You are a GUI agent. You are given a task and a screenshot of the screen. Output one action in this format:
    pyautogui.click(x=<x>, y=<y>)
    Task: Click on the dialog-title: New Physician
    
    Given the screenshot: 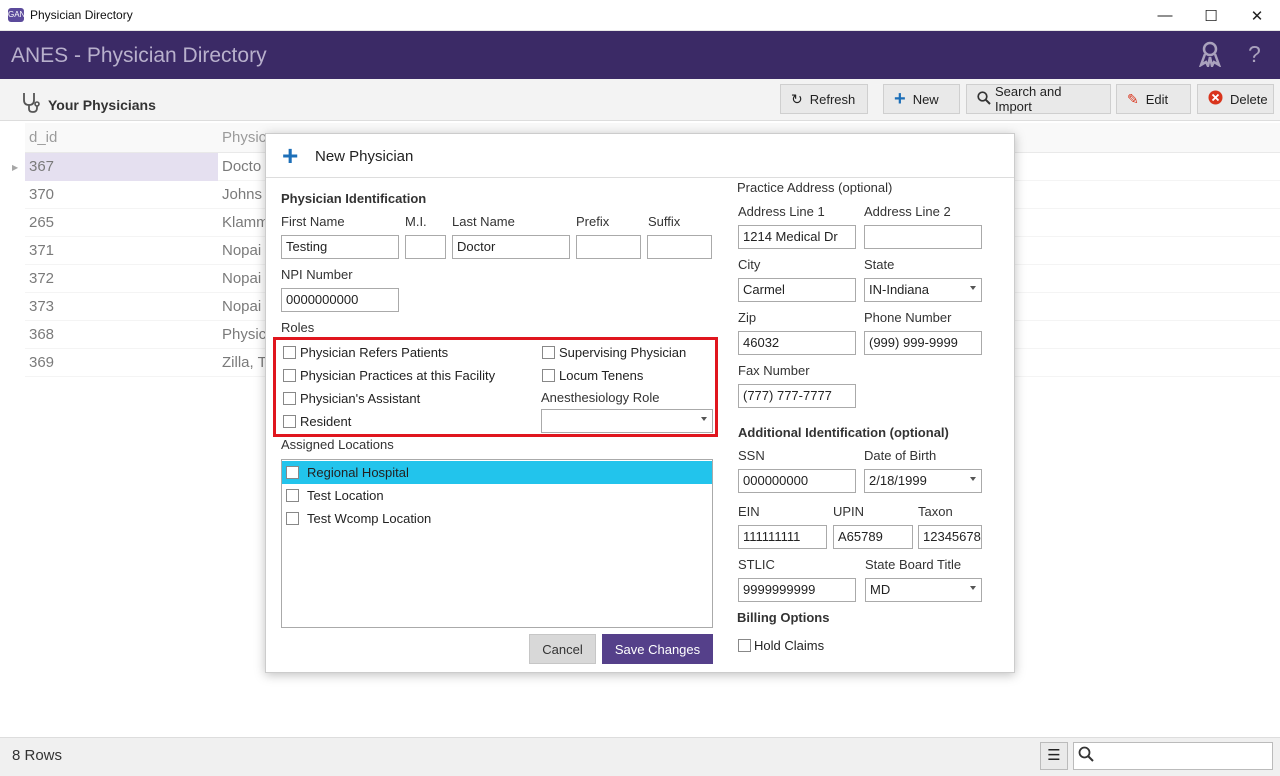 What is the action you would take?
    pyautogui.click(x=364, y=156)
    